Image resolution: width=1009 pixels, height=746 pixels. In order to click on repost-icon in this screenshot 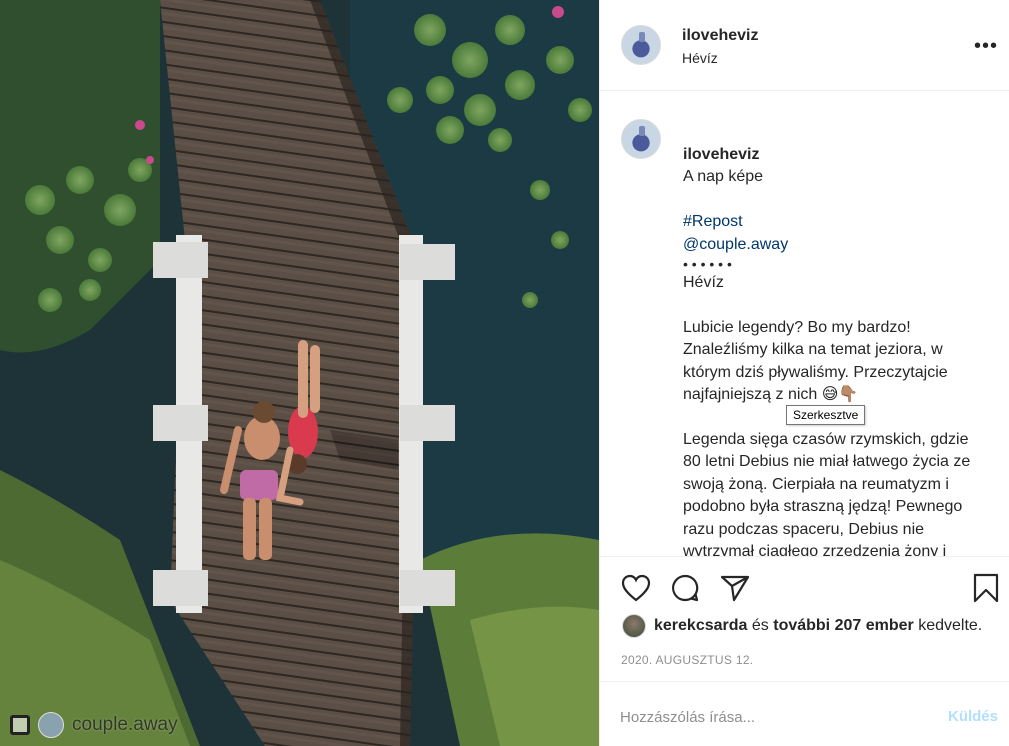, I will do `click(20, 725)`.